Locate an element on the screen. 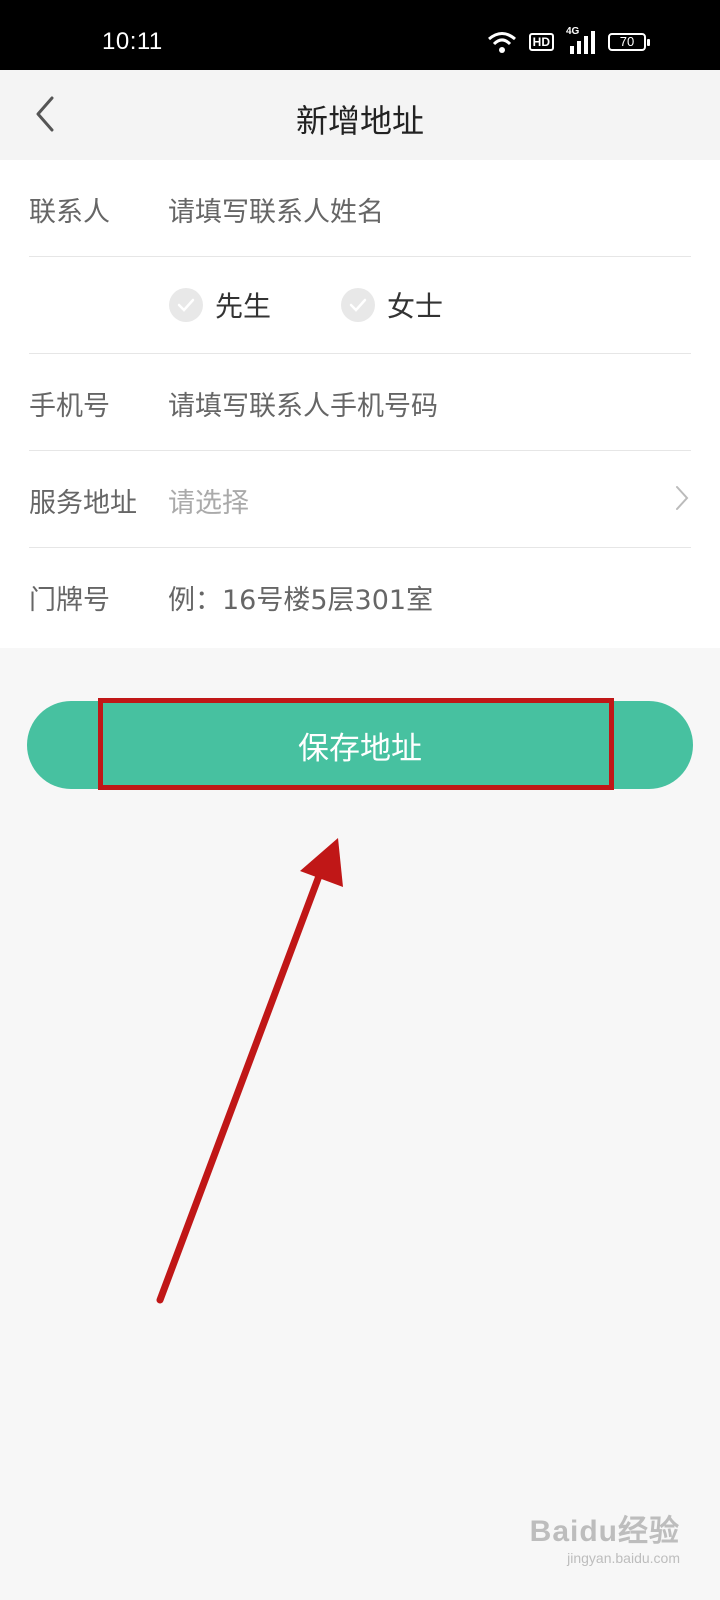  phone-row: 手机号 请填写联系人手机号码 is located at coordinates (360, 402).